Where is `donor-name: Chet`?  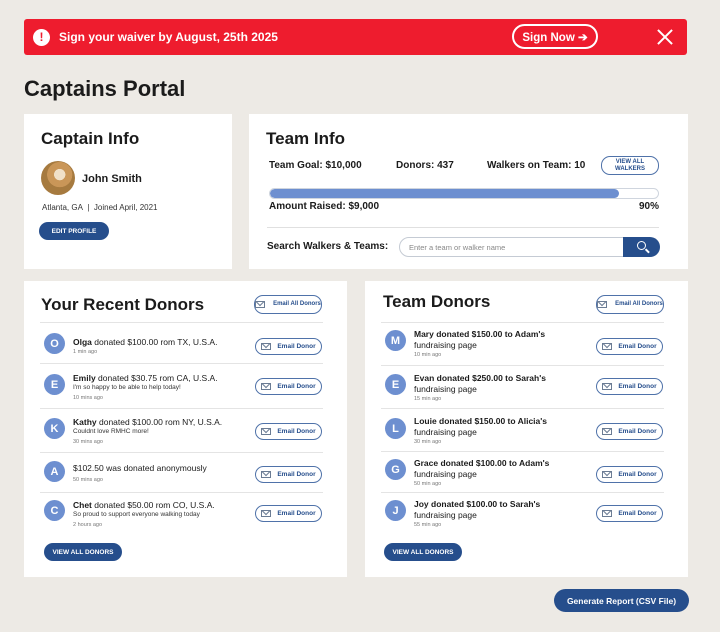
donor-name: Chet is located at coordinates (82, 505).